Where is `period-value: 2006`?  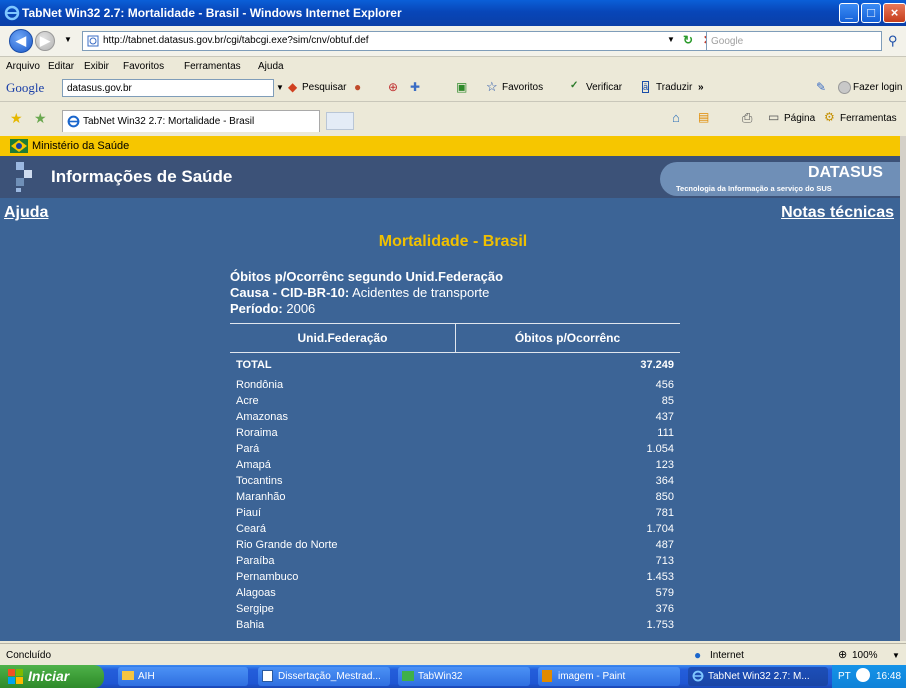
period-value: 2006 is located at coordinates (301, 308).